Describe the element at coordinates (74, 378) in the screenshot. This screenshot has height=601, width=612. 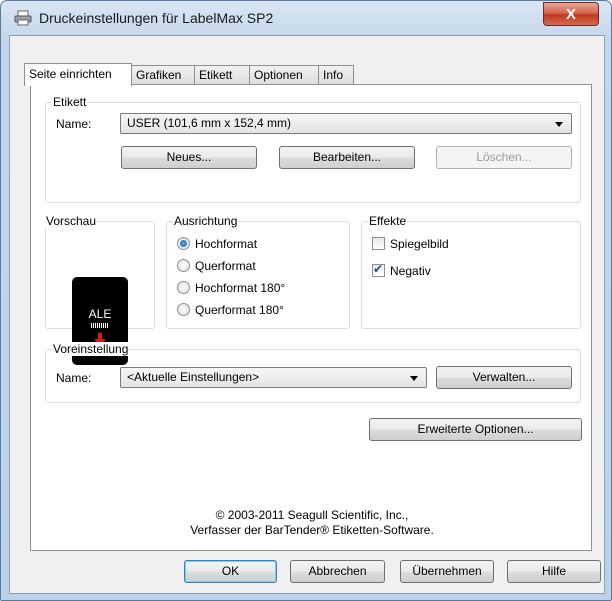
I see `preset-name-label: Name:` at that location.